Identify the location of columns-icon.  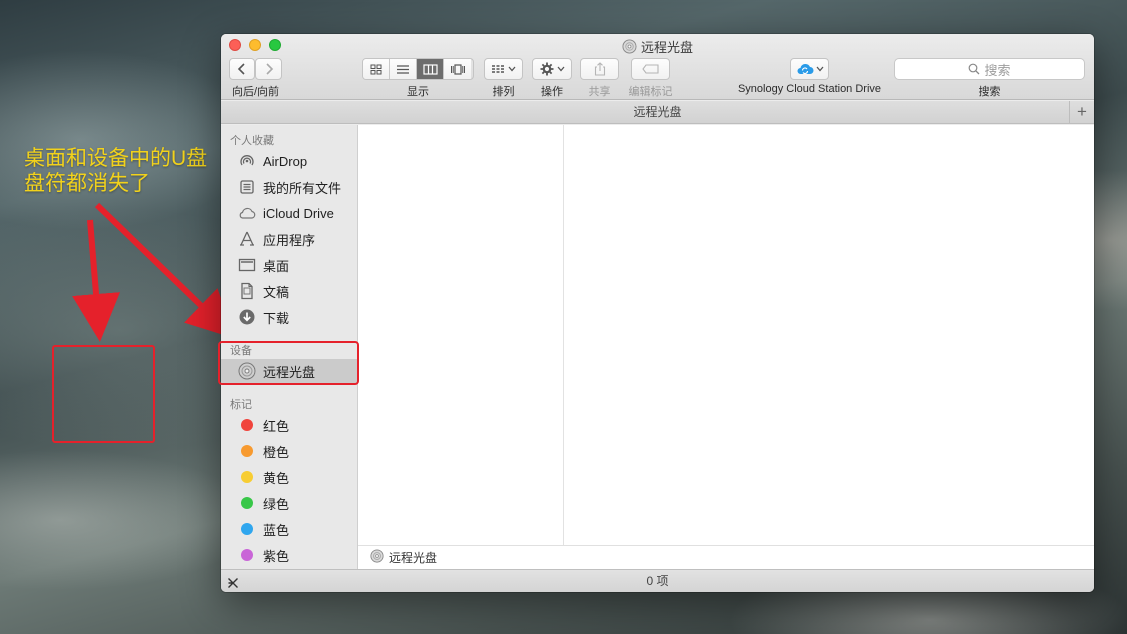
(430, 69).